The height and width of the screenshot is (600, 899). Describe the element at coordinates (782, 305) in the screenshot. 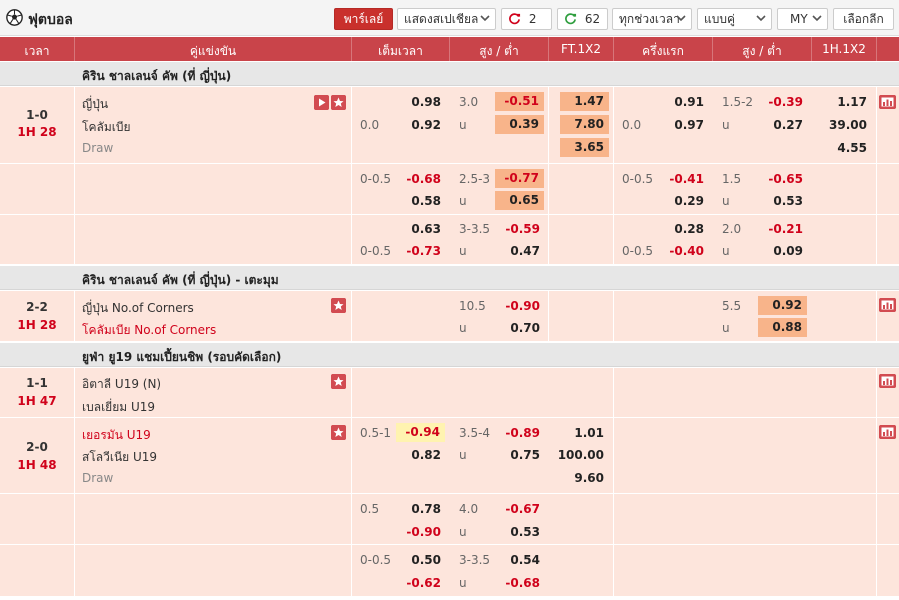

I see `h1-over-odds: 0.92` at that location.